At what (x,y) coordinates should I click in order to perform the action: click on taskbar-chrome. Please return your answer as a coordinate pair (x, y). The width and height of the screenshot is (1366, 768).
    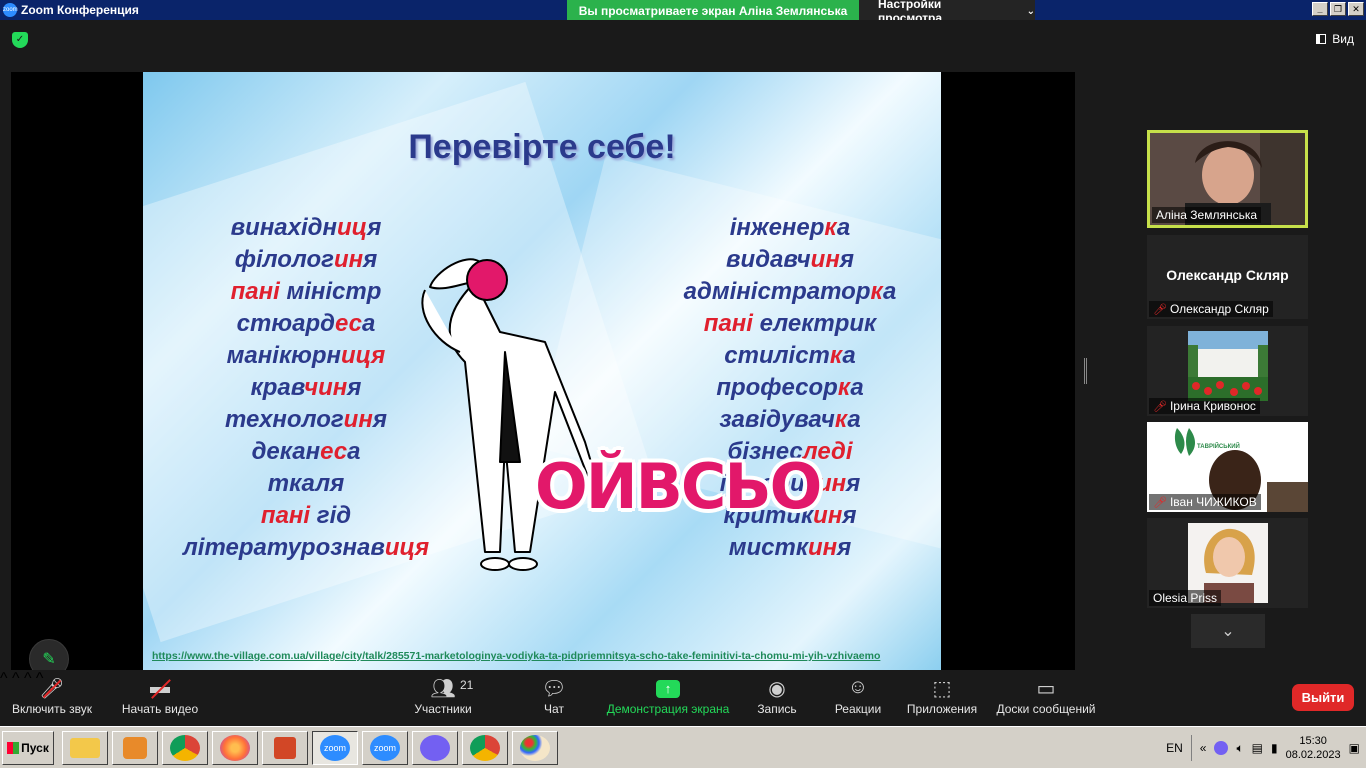
    Looking at the image, I should click on (185, 748).